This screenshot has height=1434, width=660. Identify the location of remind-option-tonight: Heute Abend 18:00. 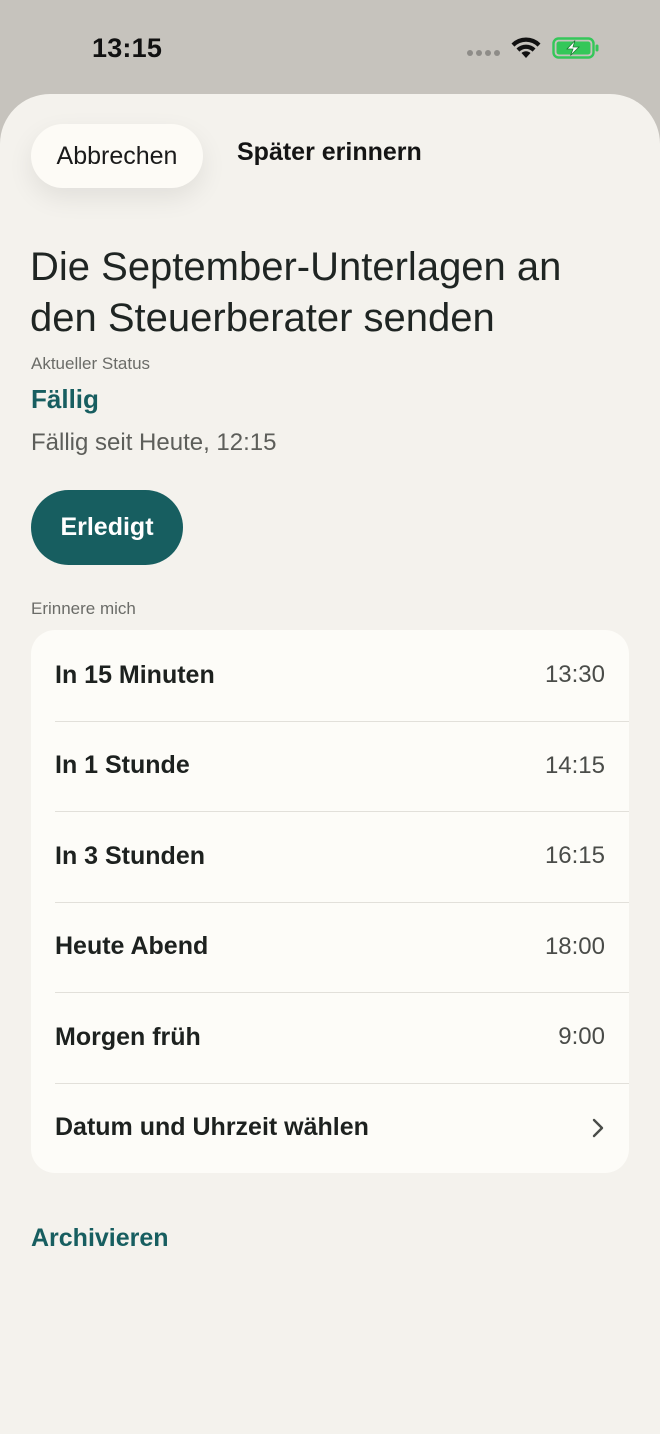
(330, 947).